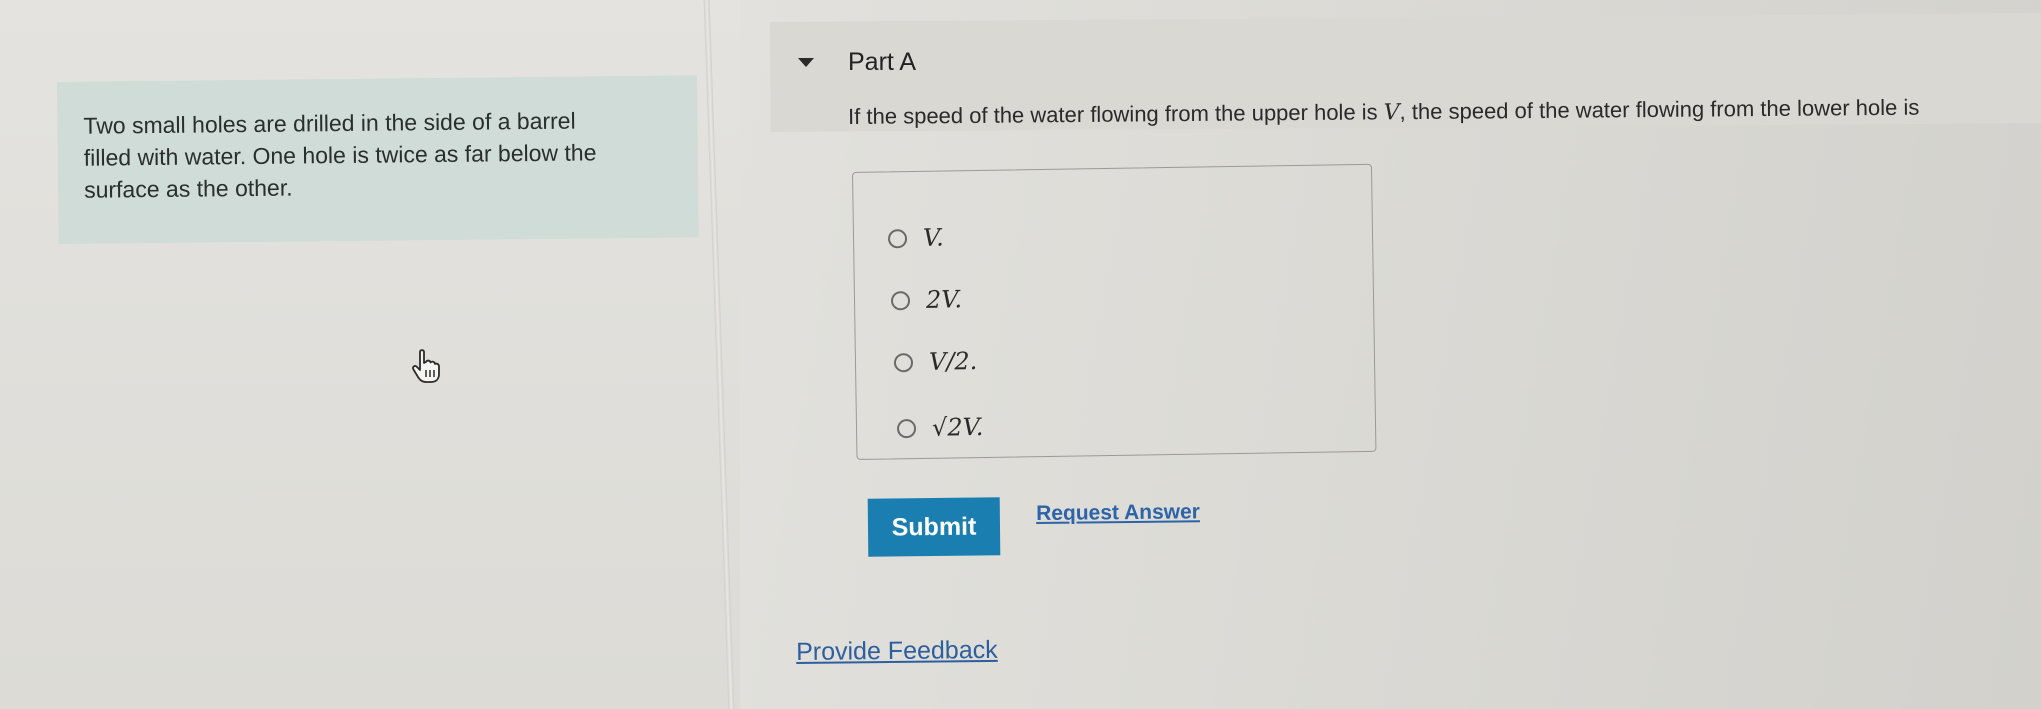 This screenshot has width=2041, height=709. Describe the element at coordinates (1391, 113) in the screenshot. I see `question-variable: V` at that location.